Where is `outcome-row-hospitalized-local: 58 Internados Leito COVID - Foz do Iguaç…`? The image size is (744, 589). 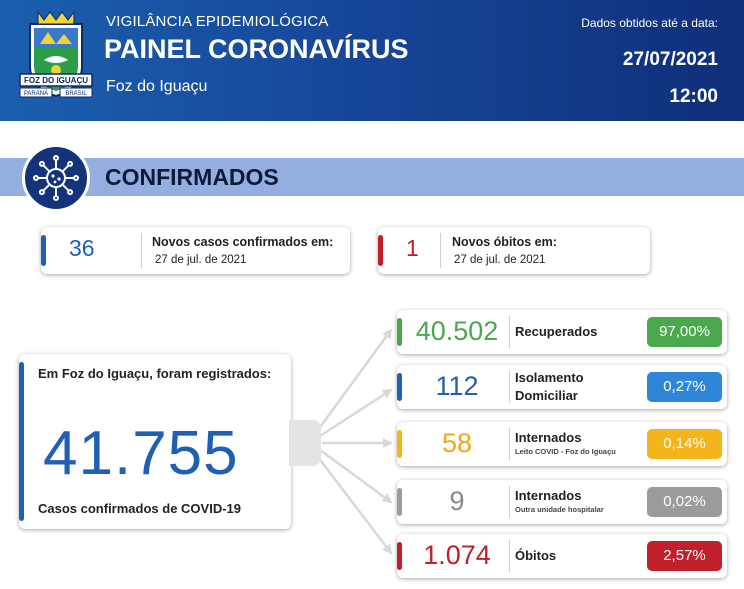
outcome-row-hospitalized-local: 58 Internados Leito COVID - Foz do Iguaç… is located at coordinates (562, 444).